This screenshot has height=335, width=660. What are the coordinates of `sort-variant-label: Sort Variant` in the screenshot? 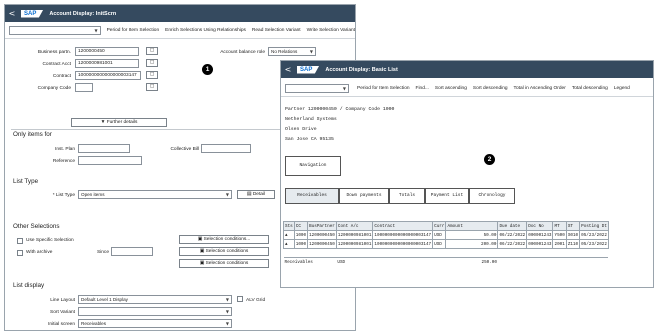 It's located at (62, 312).